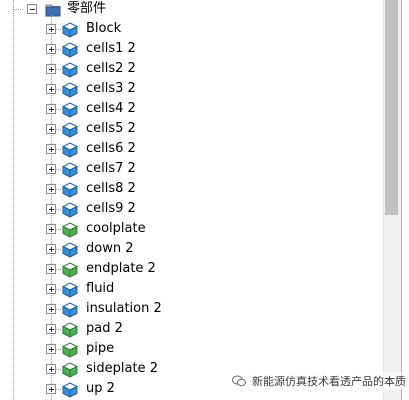  What do you see at coordinates (191, 190) in the screenshot?
I see `tree-item: cells8 2` at bounding box center [191, 190].